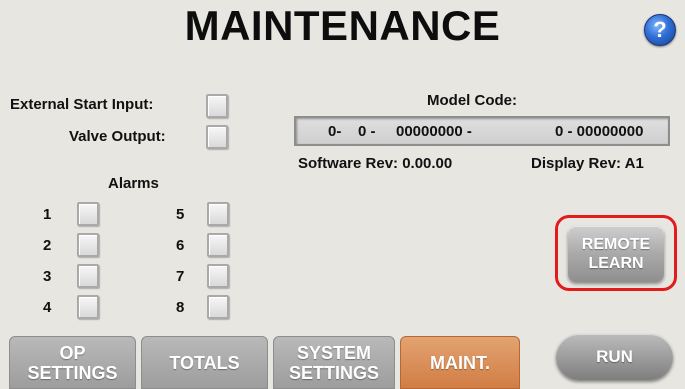 This screenshot has height=389, width=685. I want to click on display-rev: Display Rev: A1, so click(587, 163).